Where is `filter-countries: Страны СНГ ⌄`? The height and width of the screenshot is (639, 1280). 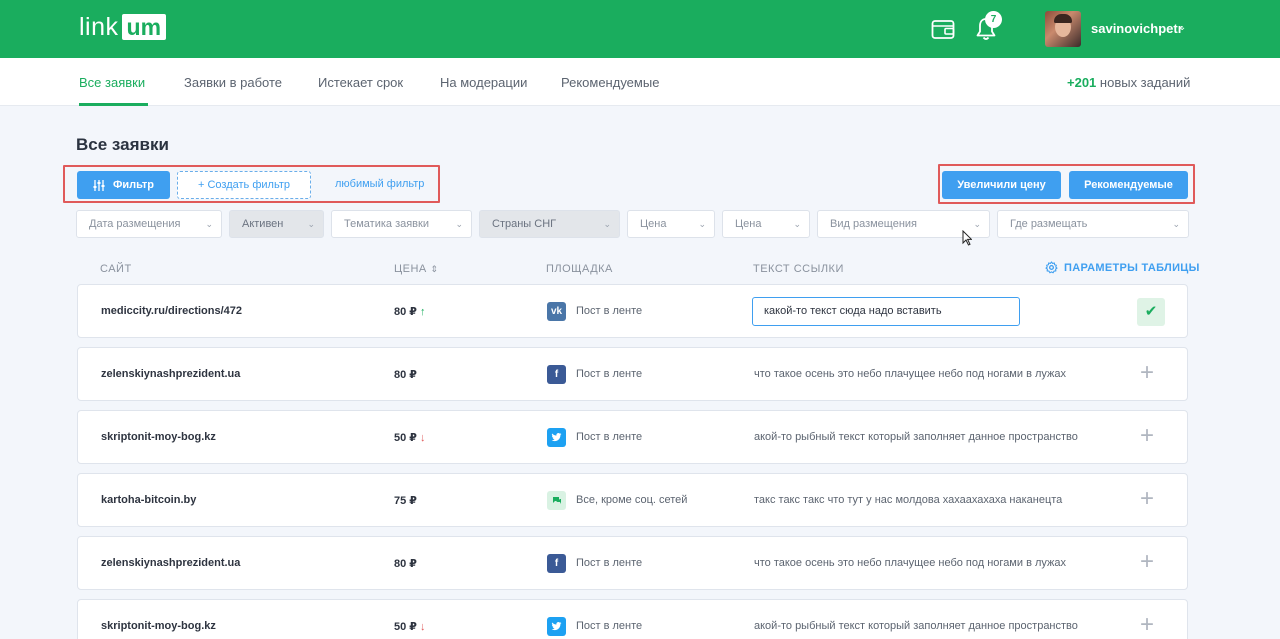
filter-countries: Страны СНГ ⌄ is located at coordinates (549, 224).